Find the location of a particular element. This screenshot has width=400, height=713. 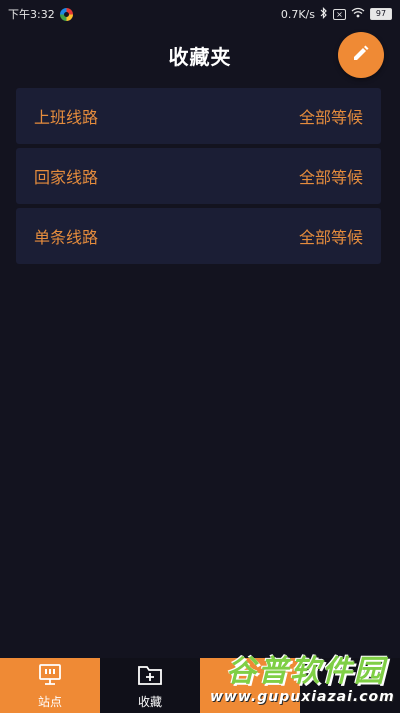

tab-stations: 站点 is located at coordinates (50, 685).